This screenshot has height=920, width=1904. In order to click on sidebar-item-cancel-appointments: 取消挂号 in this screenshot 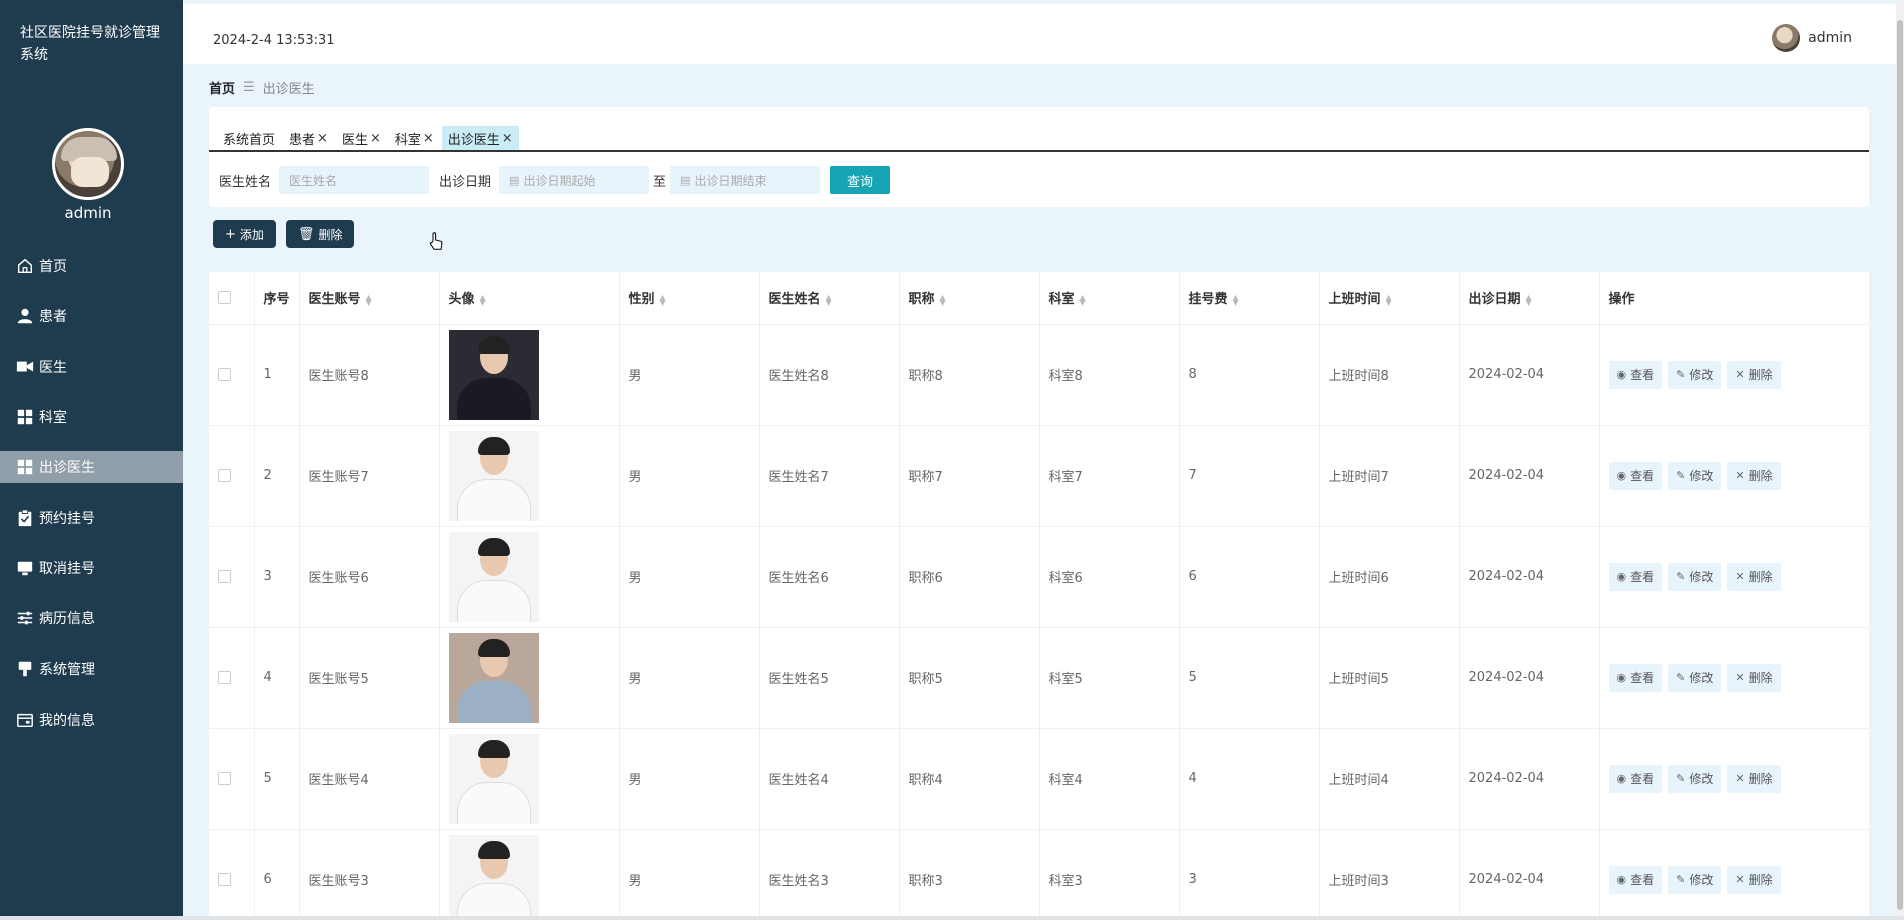, I will do `click(91, 568)`.